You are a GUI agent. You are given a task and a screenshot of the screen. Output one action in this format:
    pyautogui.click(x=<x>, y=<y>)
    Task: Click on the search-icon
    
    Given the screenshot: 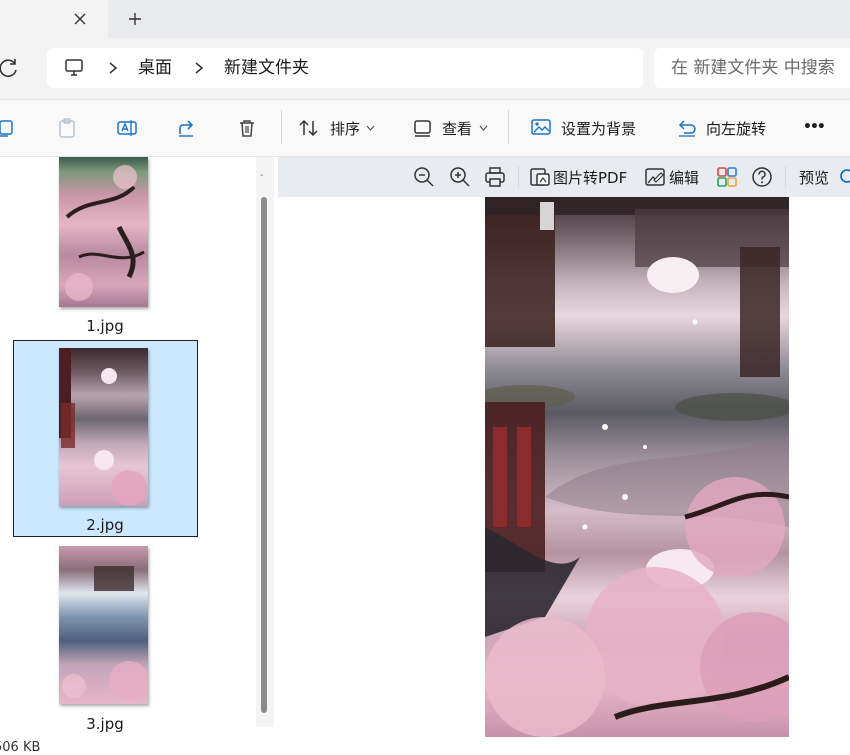 What is the action you would take?
    pyautogui.click(x=844, y=177)
    